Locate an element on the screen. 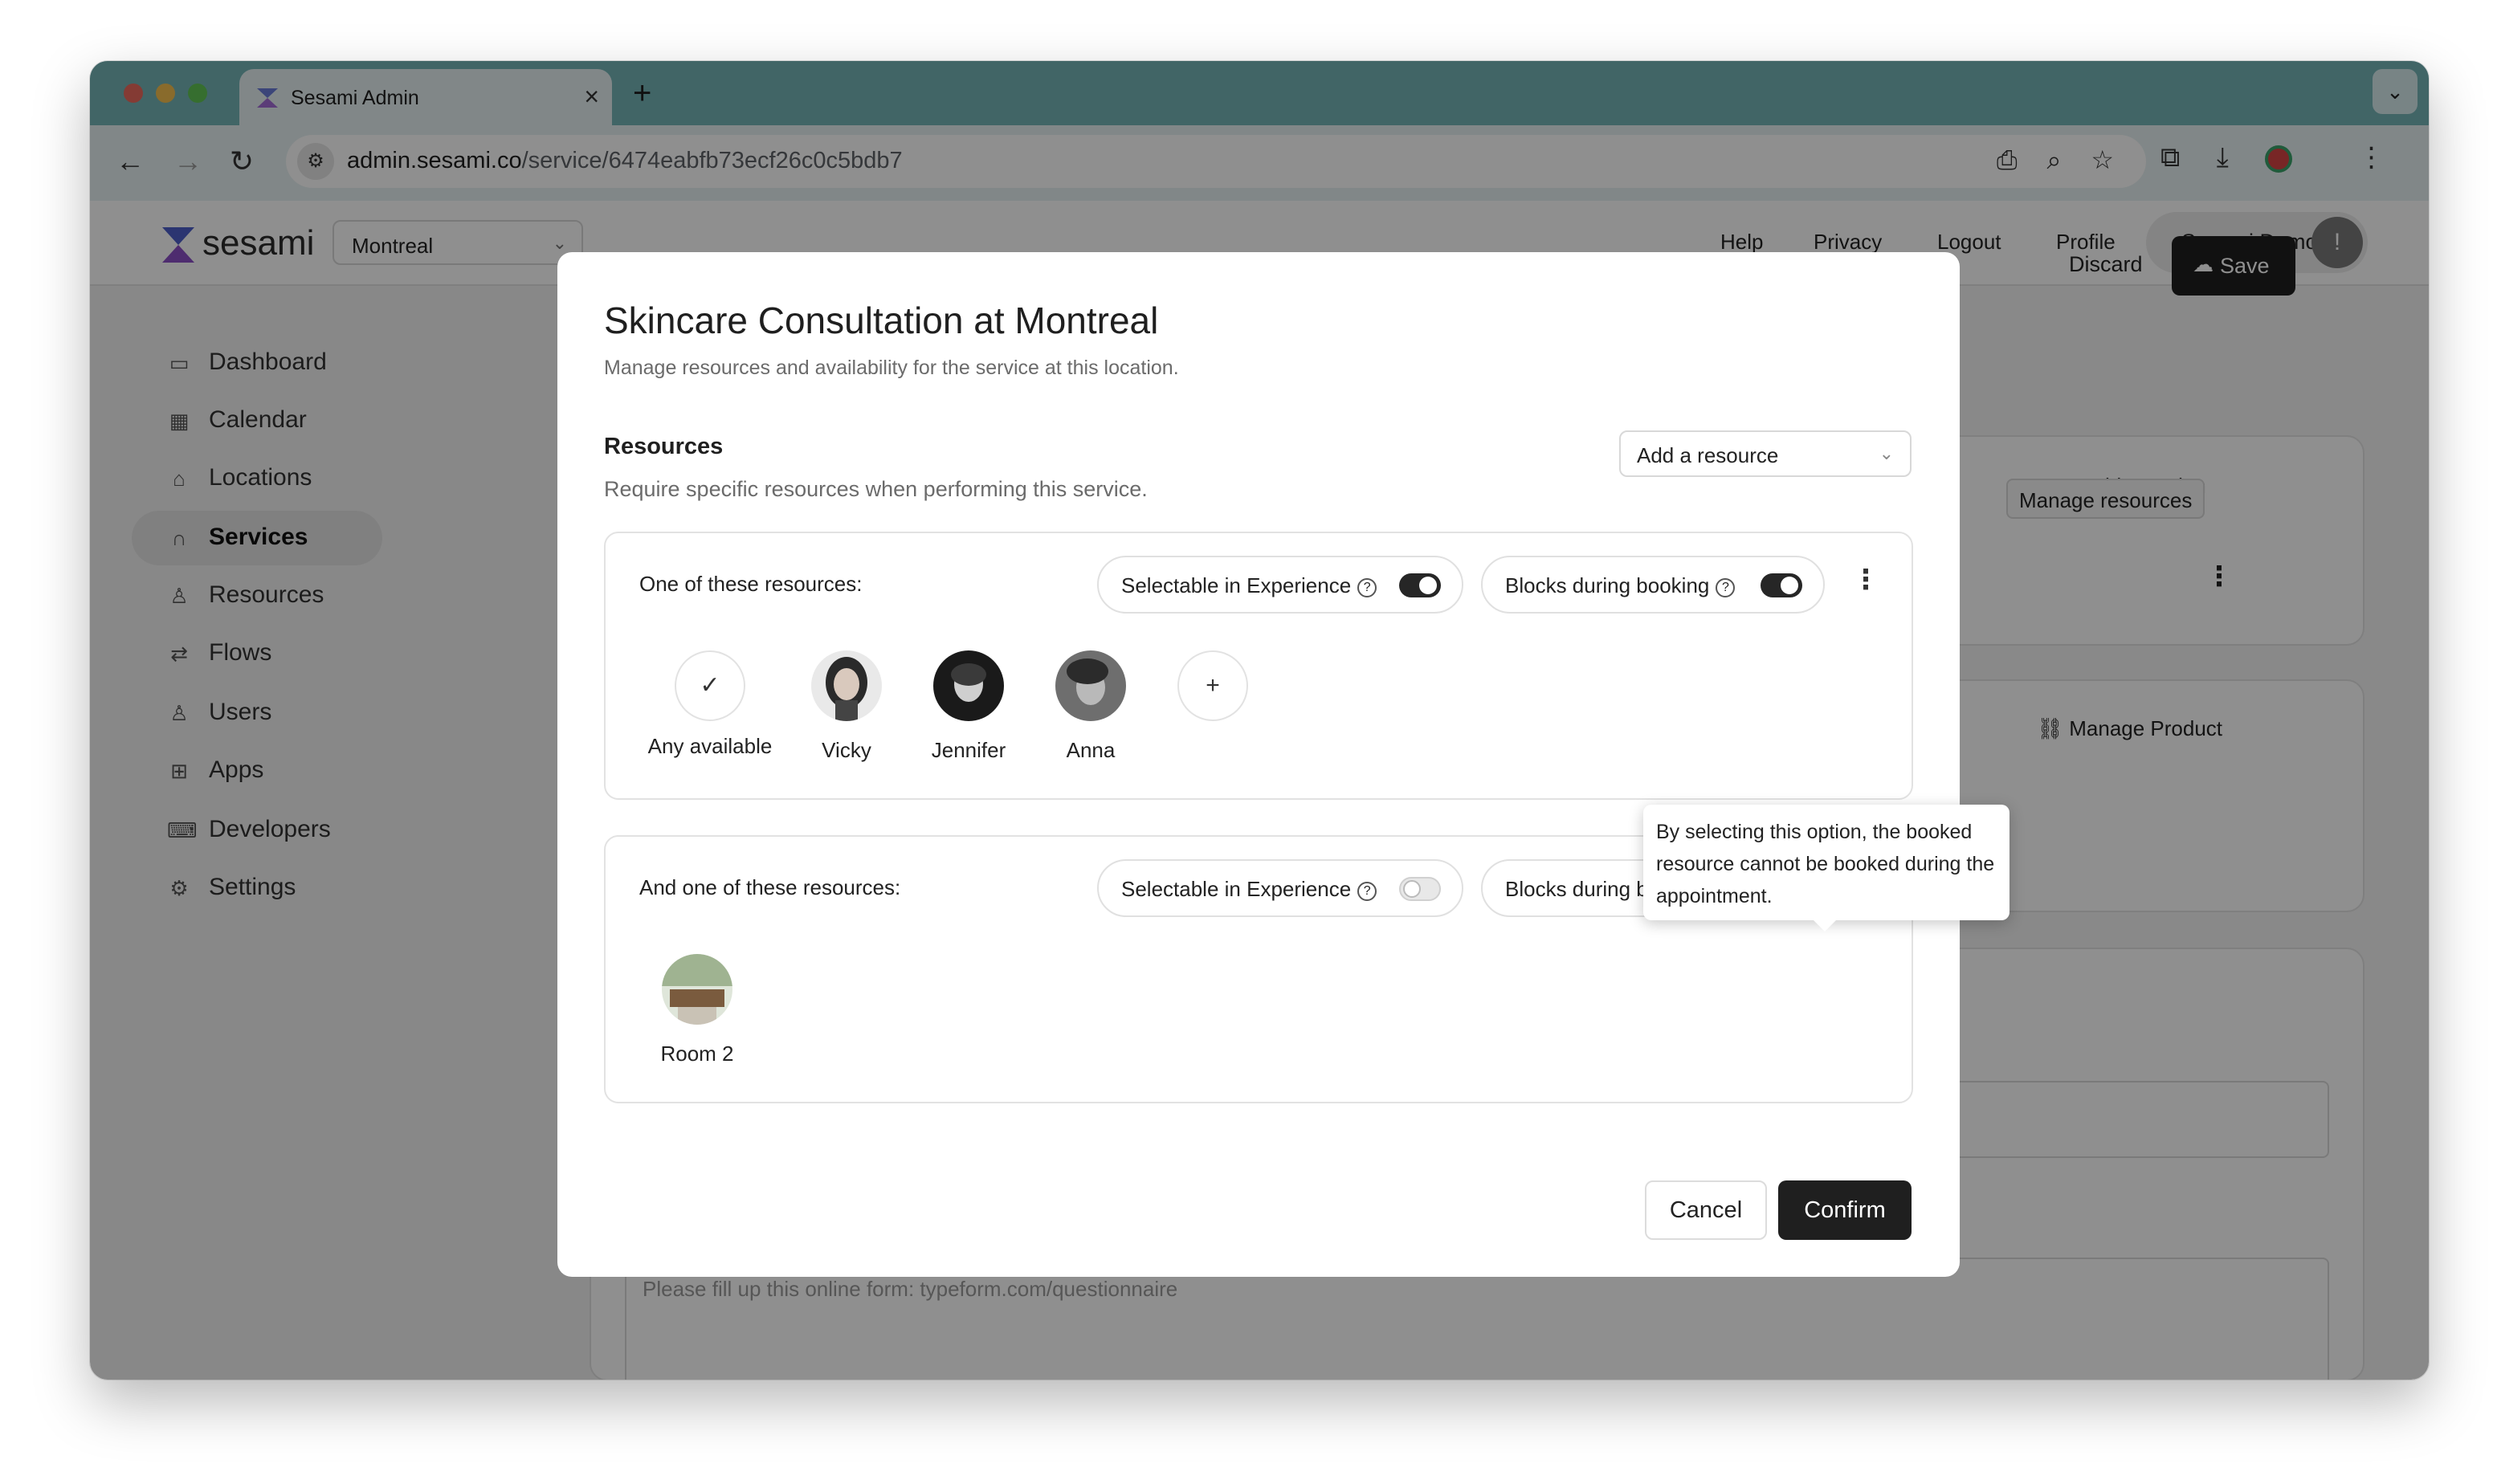 The width and height of the screenshot is (2493, 1484). plus-icon: + is located at coordinates (1212, 685).